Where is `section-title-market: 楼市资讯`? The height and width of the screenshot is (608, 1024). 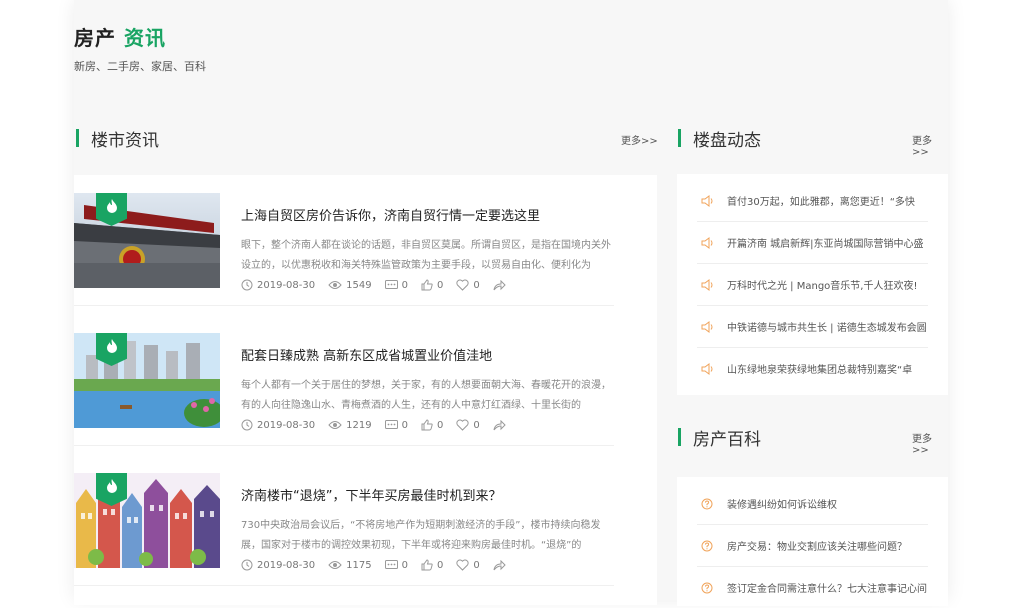 section-title-market: 楼市资讯 is located at coordinates (125, 140).